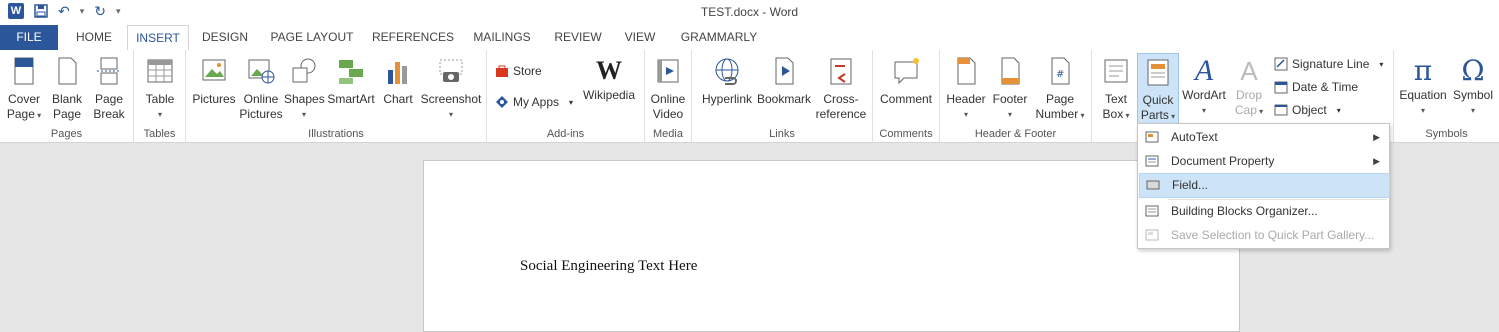  What do you see at coordinates (1116, 89) in the screenshot?
I see `text-box-button: Text Box ▾` at bounding box center [1116, 89].